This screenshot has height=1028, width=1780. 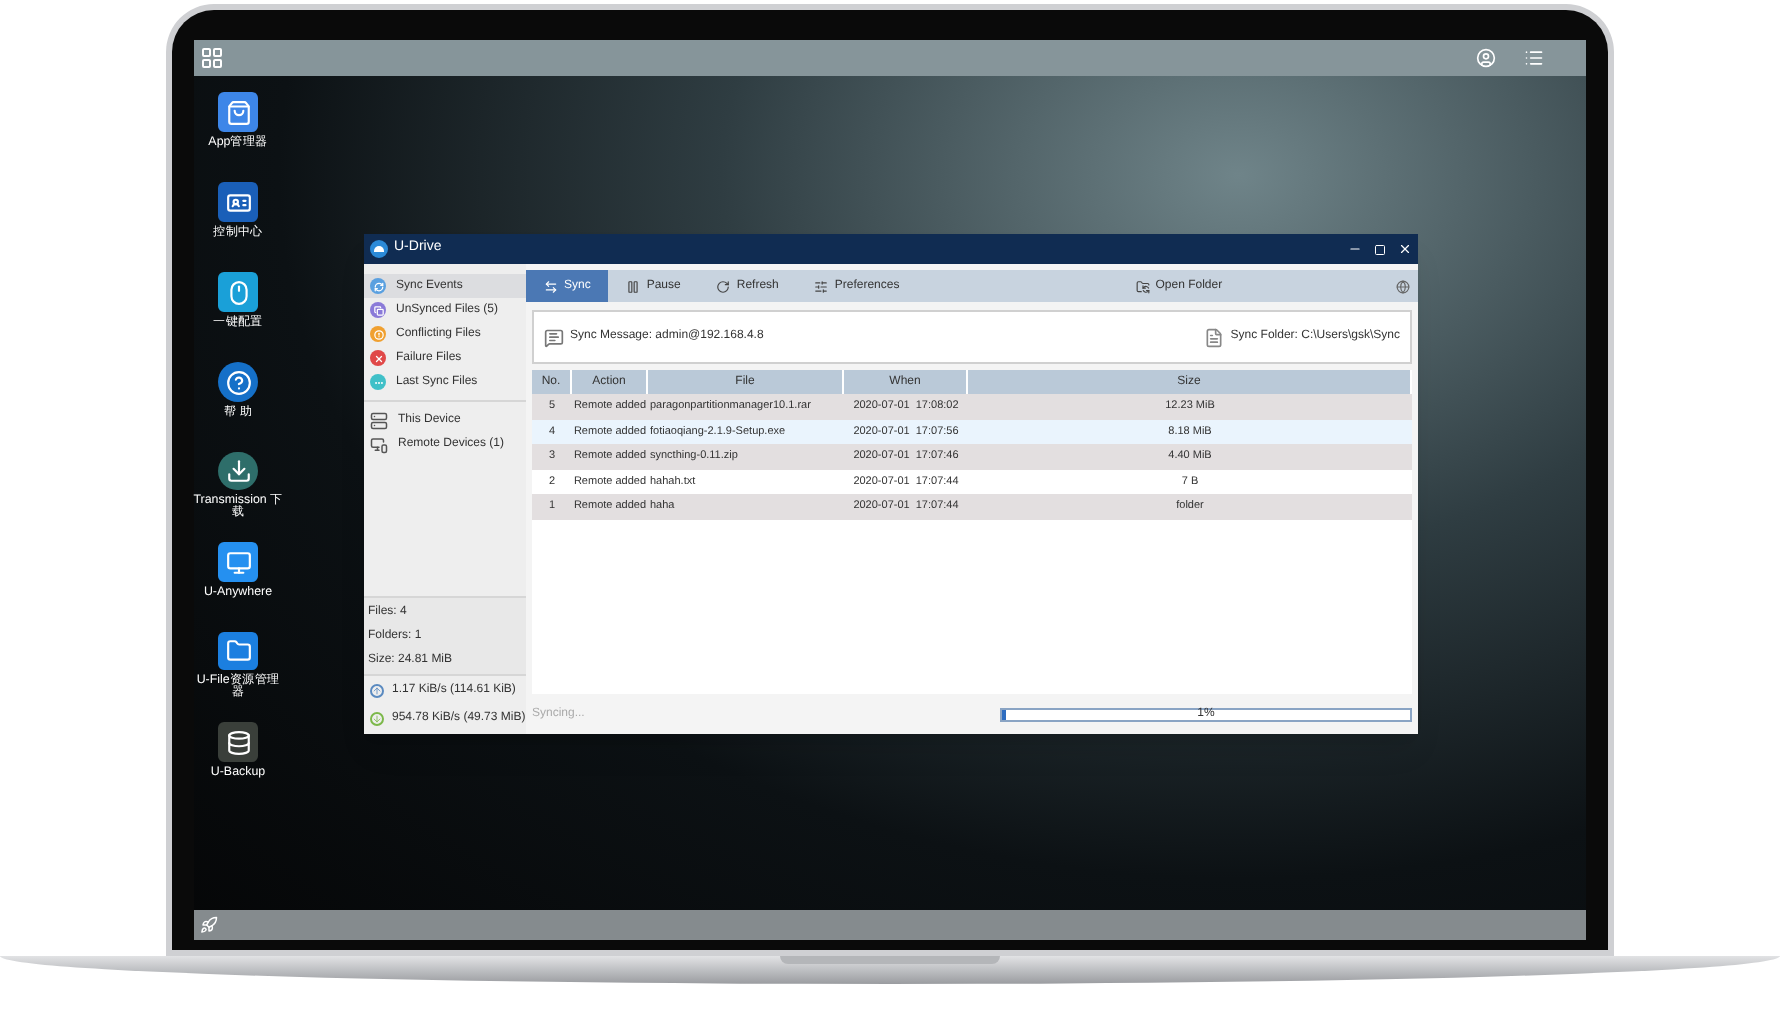 What do you see at coordinates (1214, 337) in the screenshot?
I see `folder-file-icon` at bounding box center [1214, 337].